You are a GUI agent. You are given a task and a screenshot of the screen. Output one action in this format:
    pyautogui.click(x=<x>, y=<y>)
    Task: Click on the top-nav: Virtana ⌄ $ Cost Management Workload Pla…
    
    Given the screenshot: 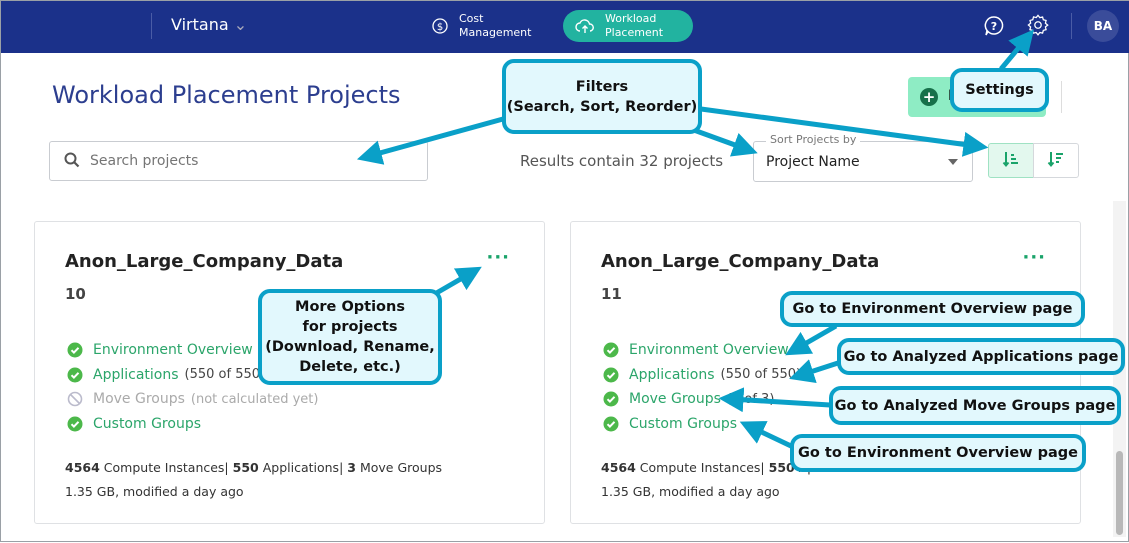 What is the action you would take?
    pyautogui.click(x=565, y=27)
    